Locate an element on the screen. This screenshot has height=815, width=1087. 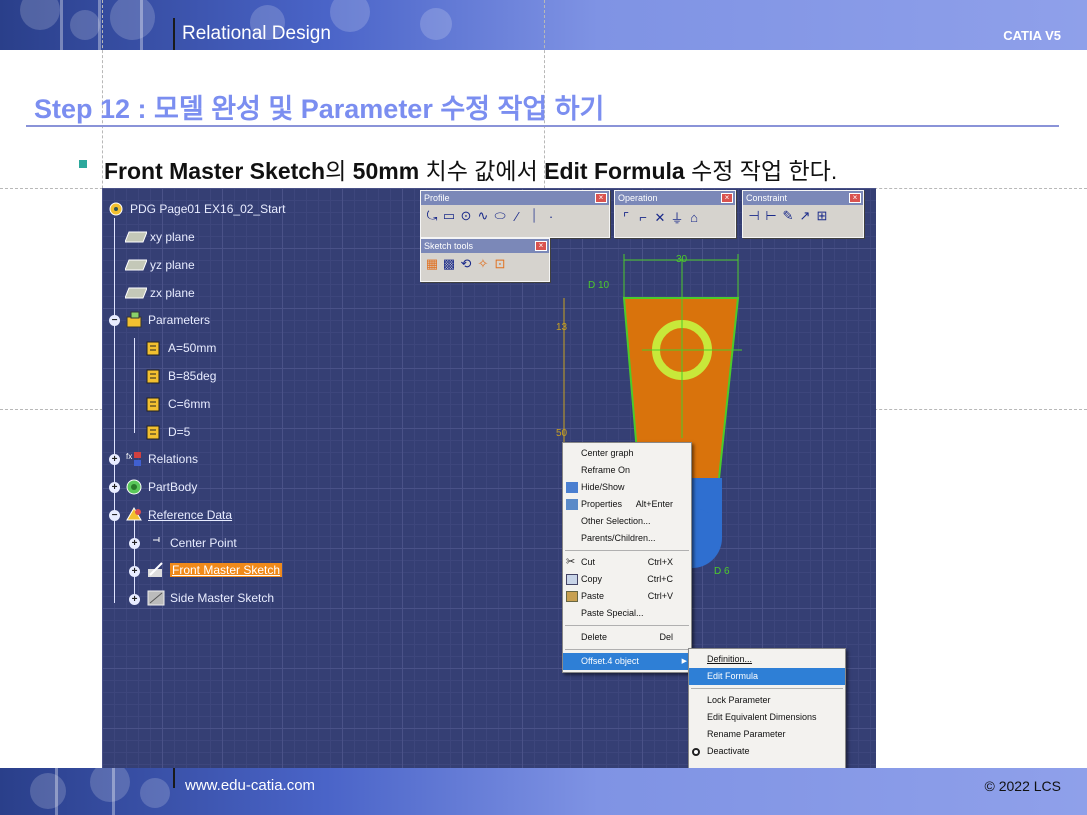
toolbar-title: Constraint is located at coordinates (767, 198).